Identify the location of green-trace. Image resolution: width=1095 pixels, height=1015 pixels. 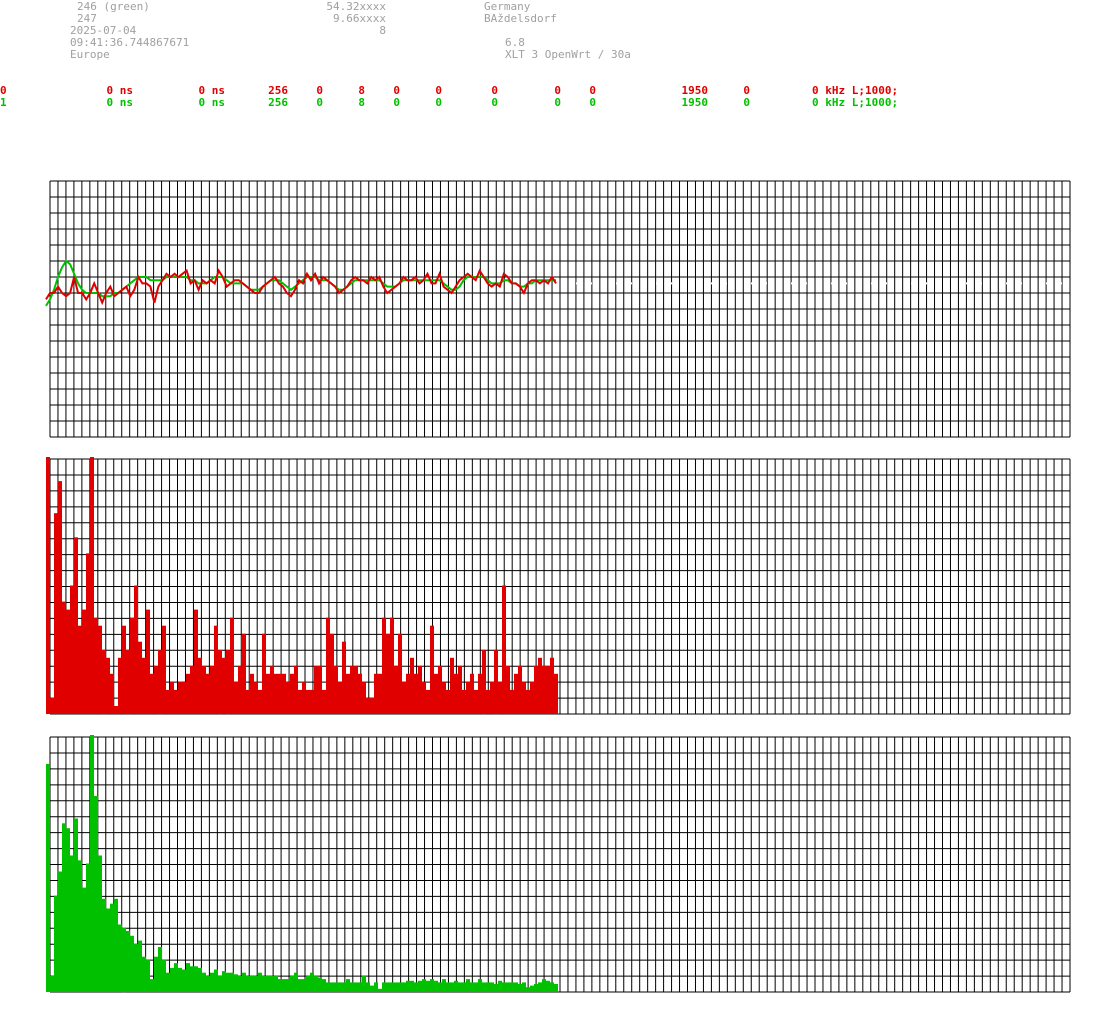
(300, 283).